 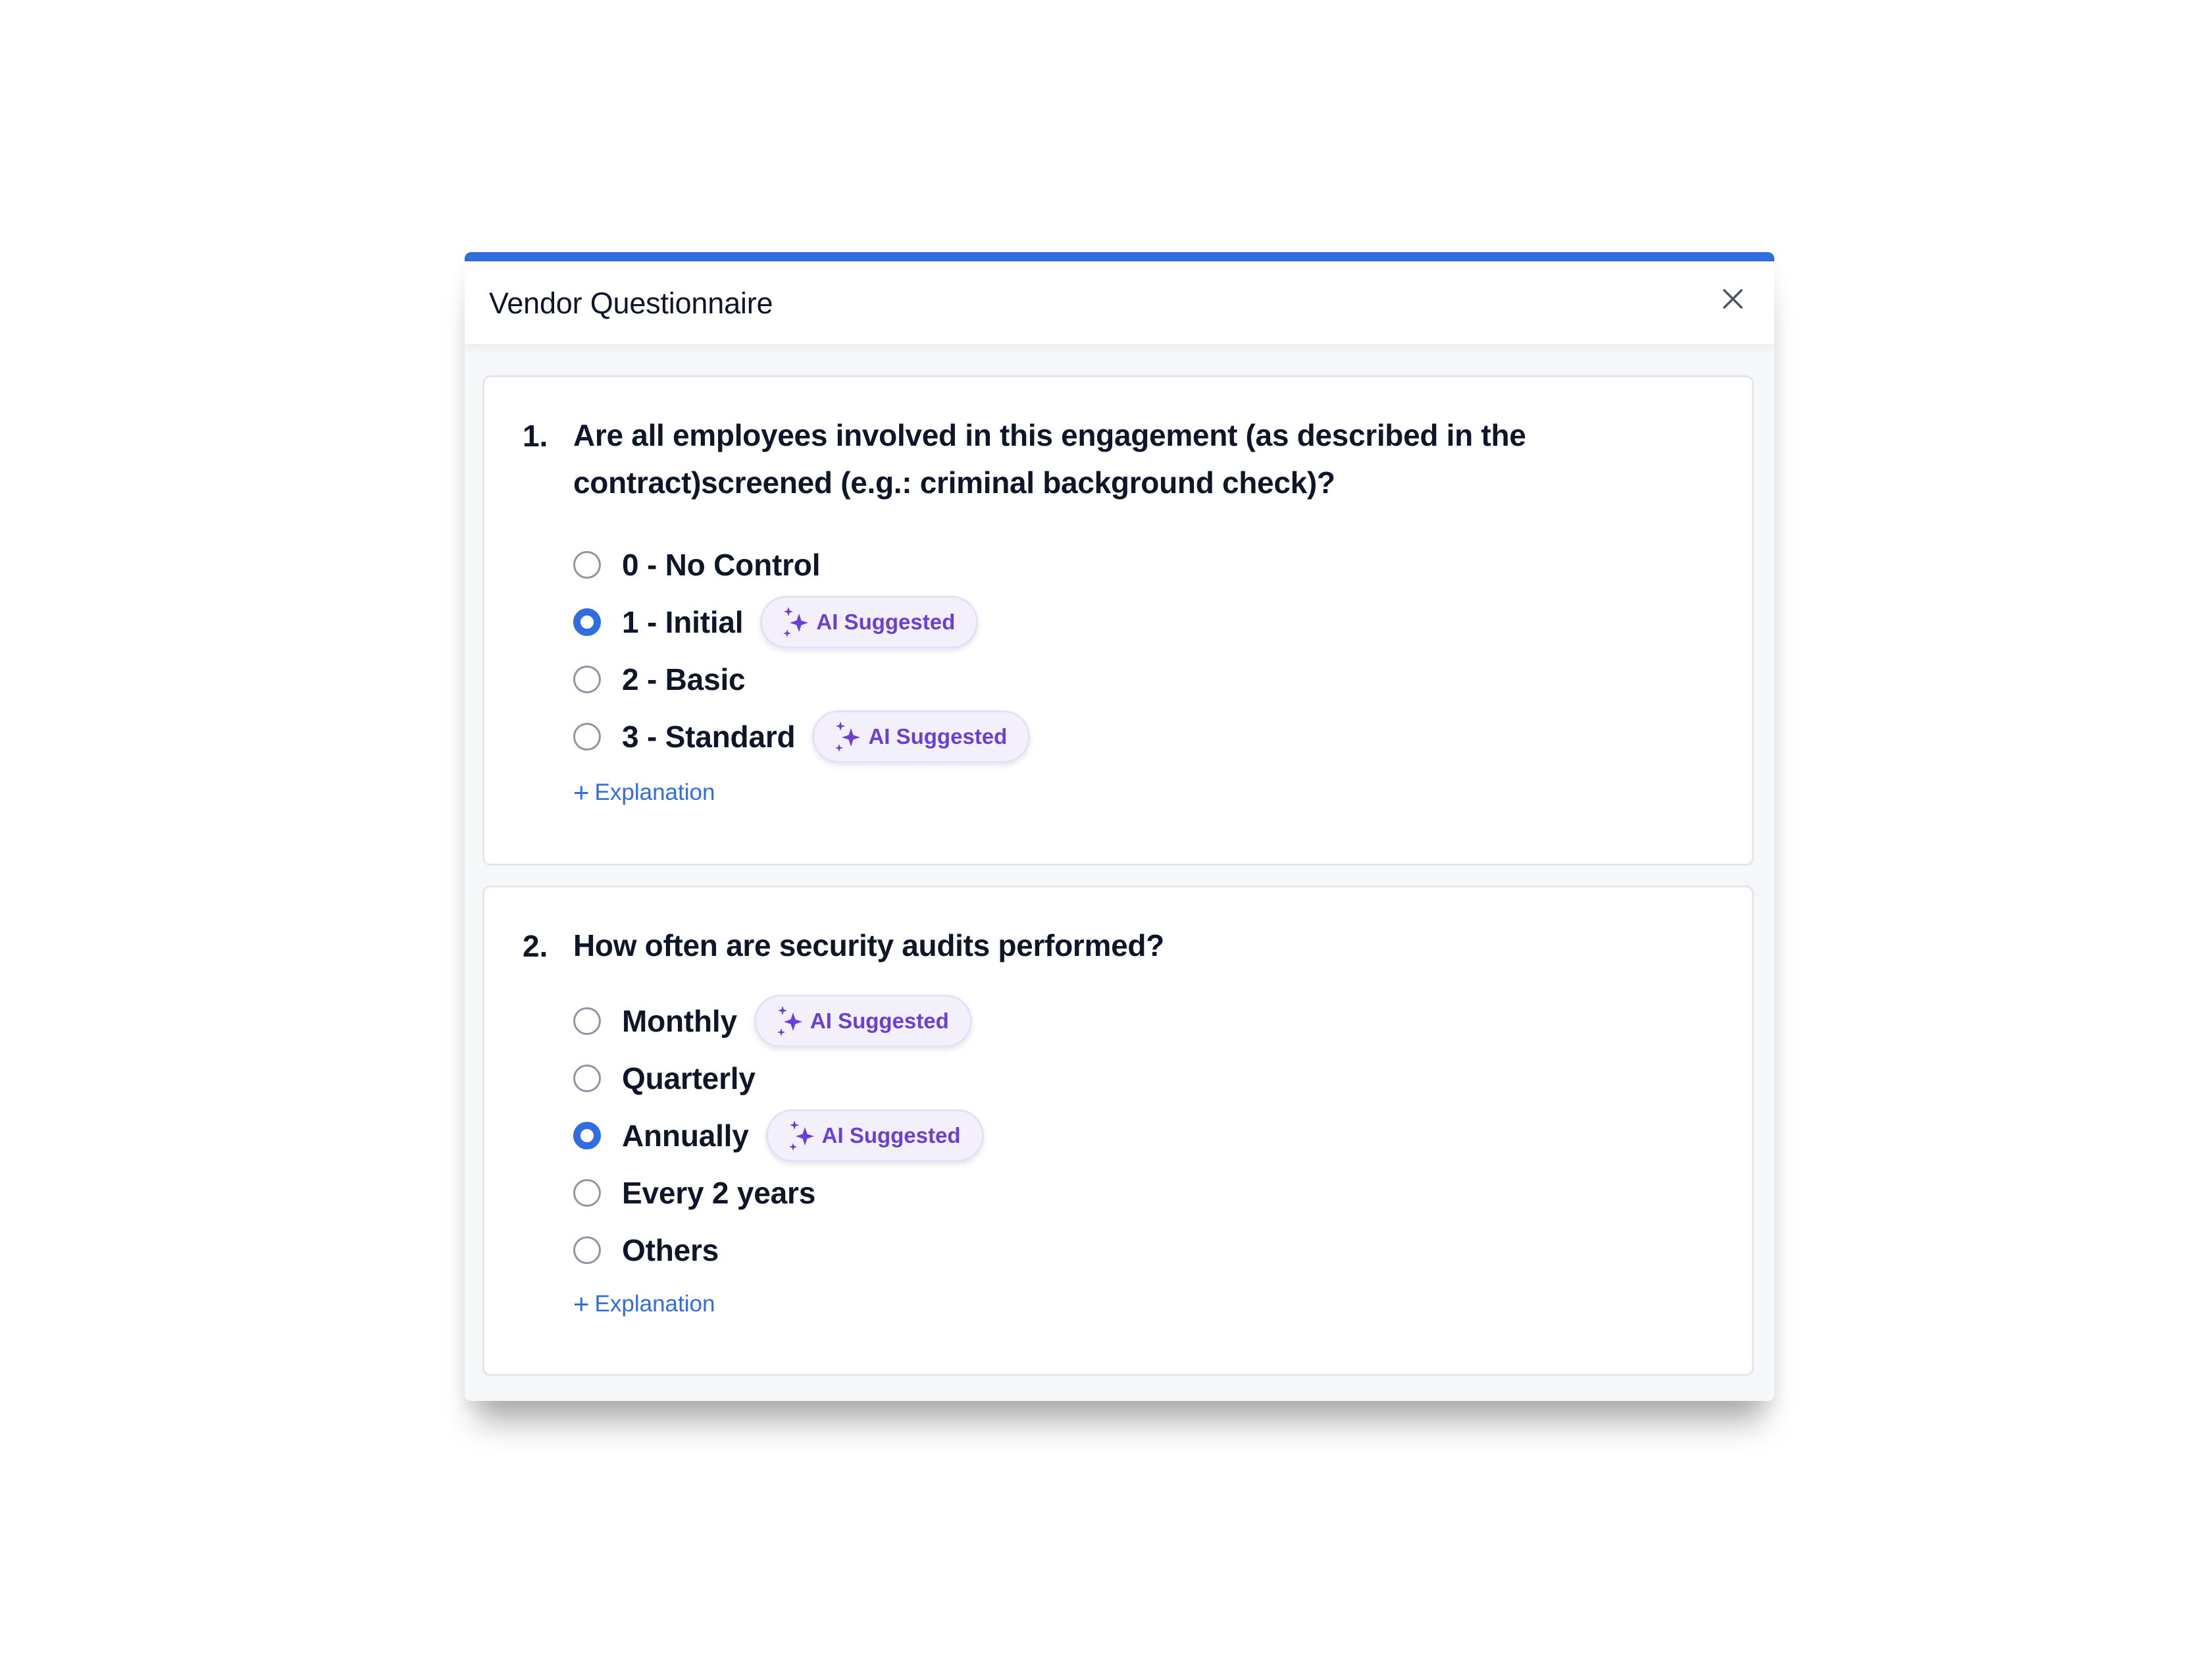 What do you see at coordinates (679, 1021) in the screenshot?
I see `option-label: Monthly` at bounding box center [679, 1021].